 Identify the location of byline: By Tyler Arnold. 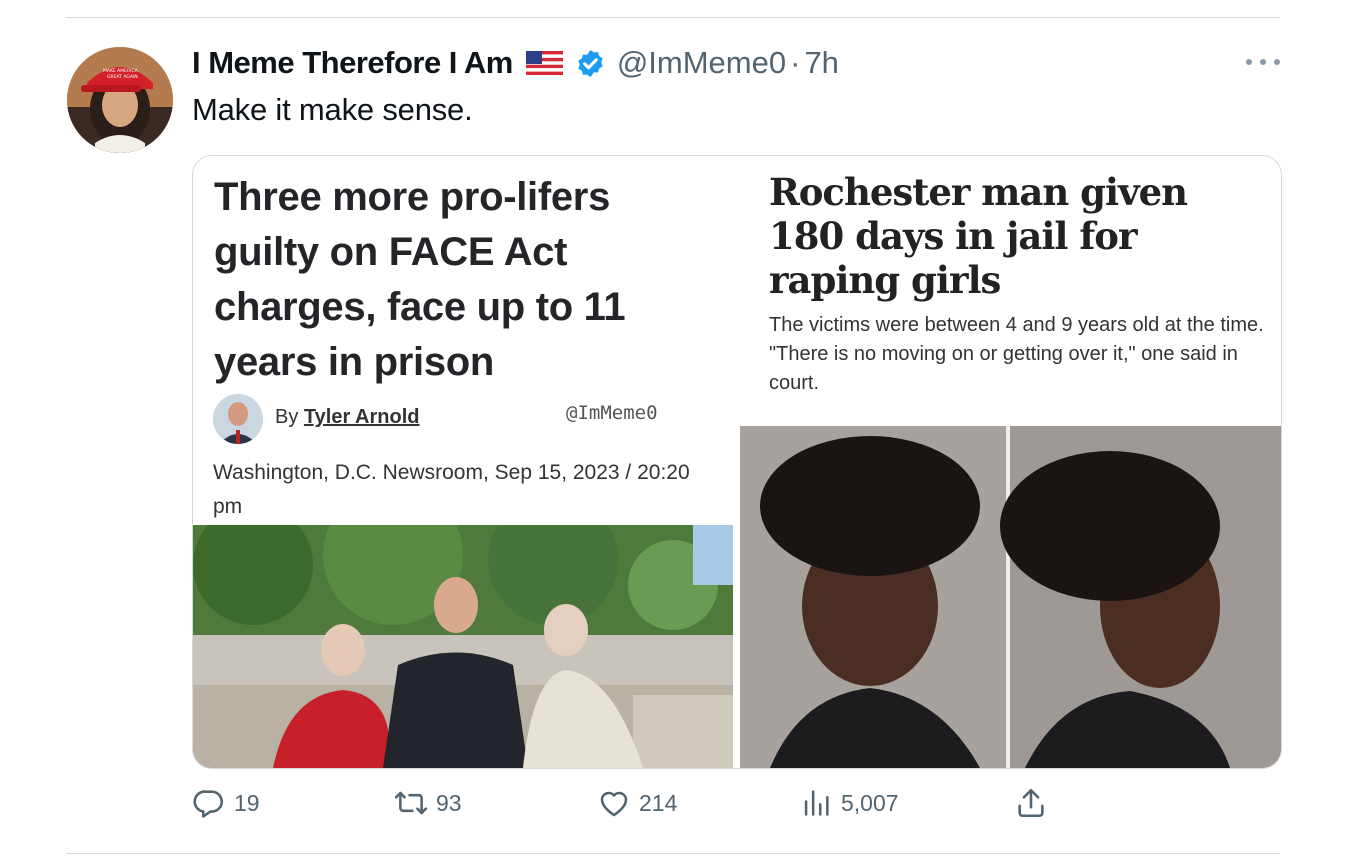
(347, 417).